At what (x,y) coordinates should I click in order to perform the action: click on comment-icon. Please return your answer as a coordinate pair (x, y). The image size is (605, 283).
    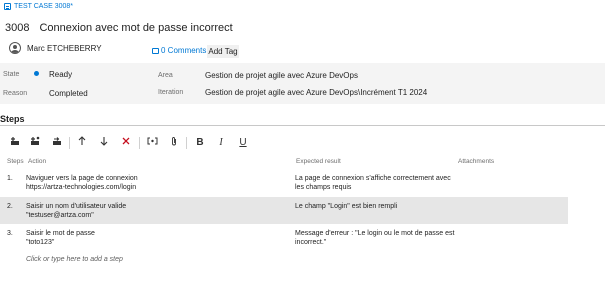
    Looking at the image, I should click on (155, 50).